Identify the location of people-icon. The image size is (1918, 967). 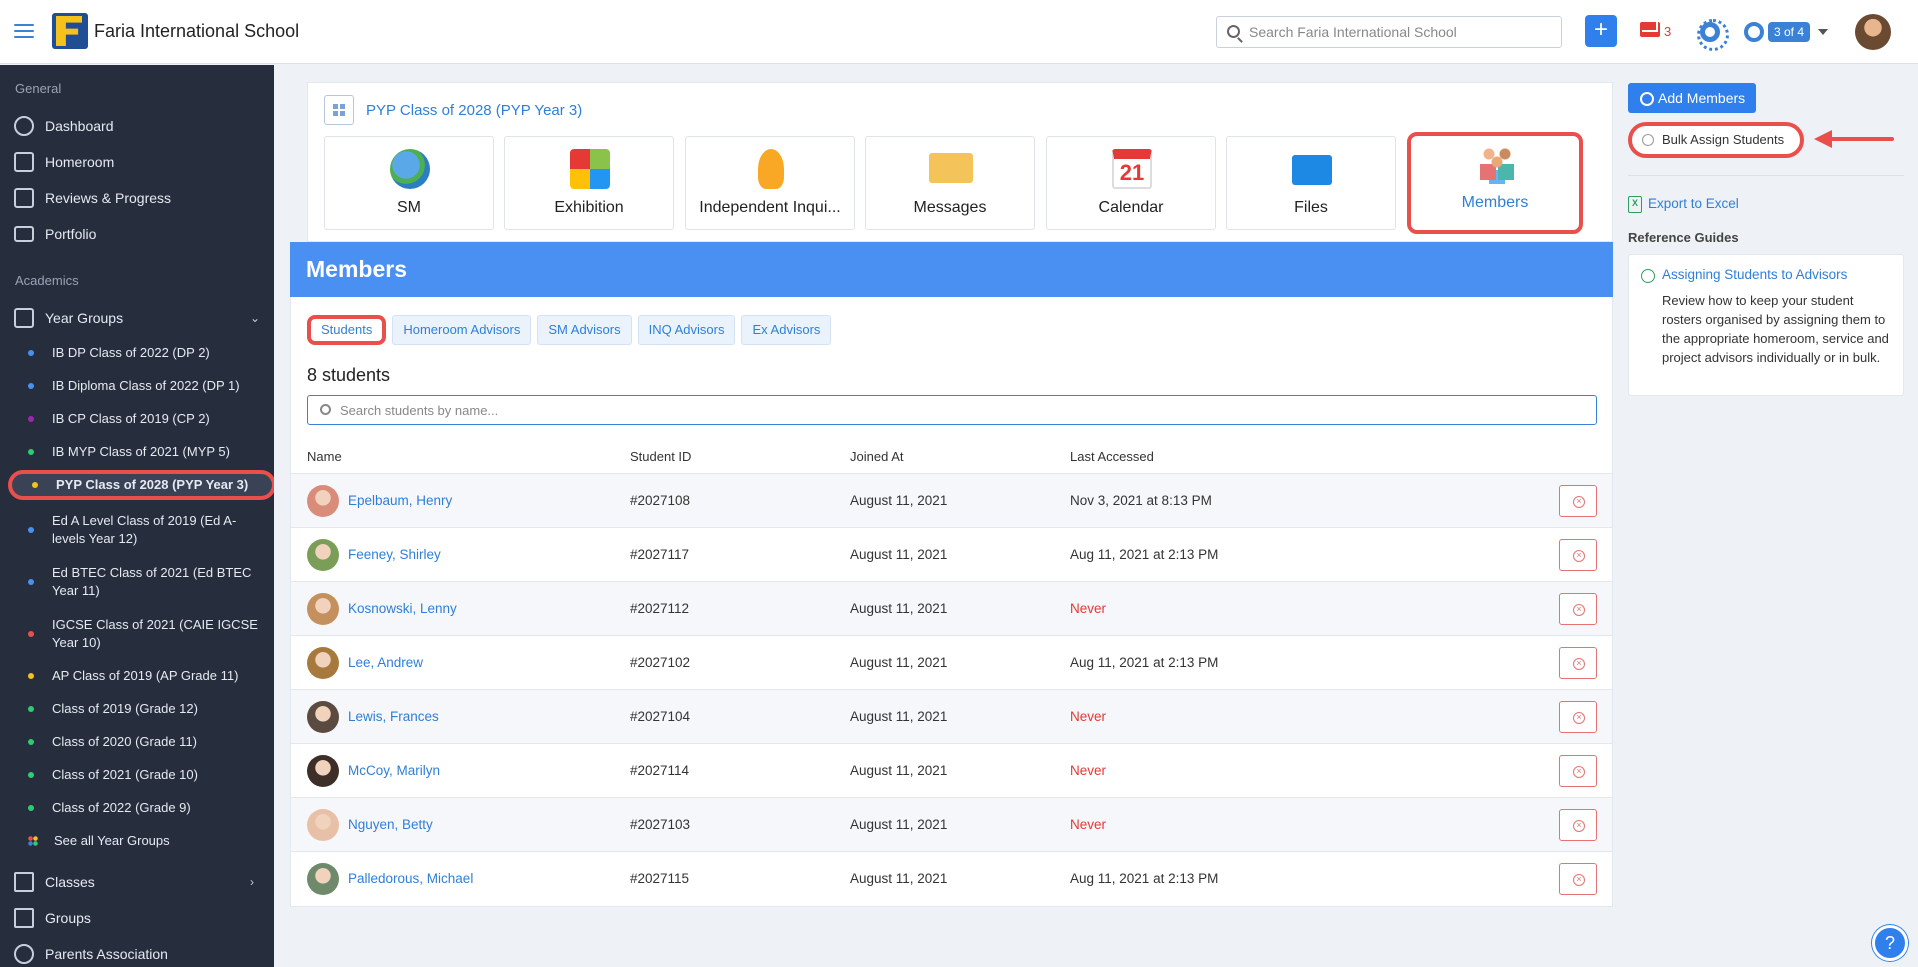
(24, 954).